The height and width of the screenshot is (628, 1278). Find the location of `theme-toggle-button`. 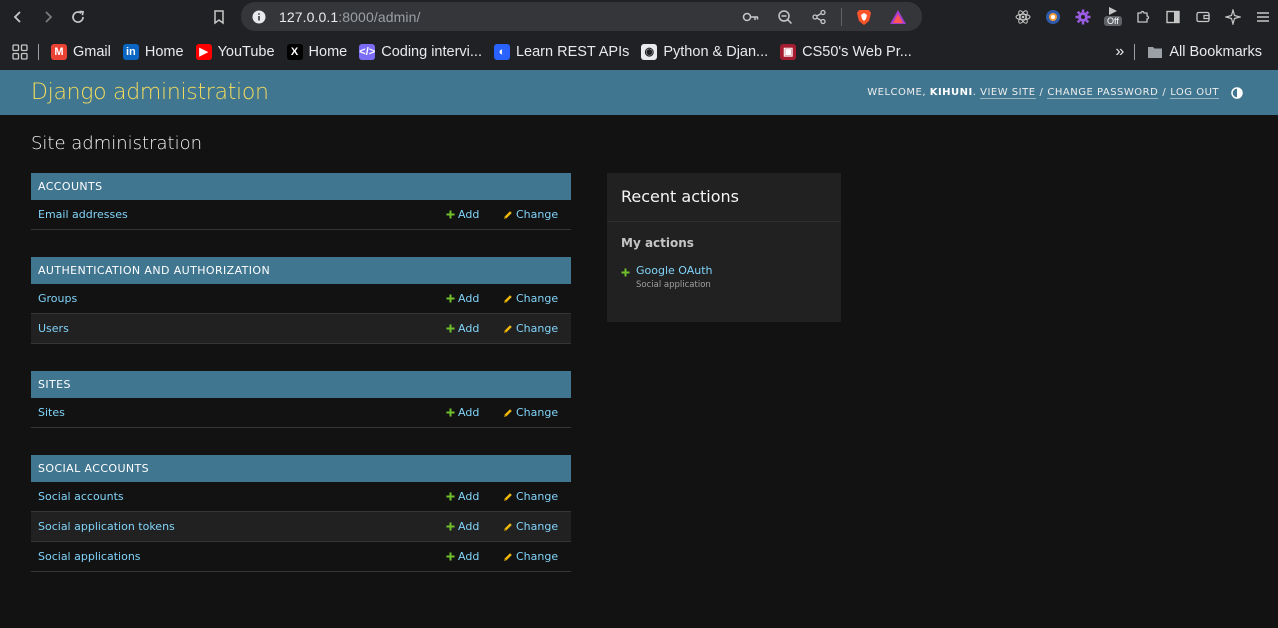

theme-toggle-button is located at coordinates (1237, 93).